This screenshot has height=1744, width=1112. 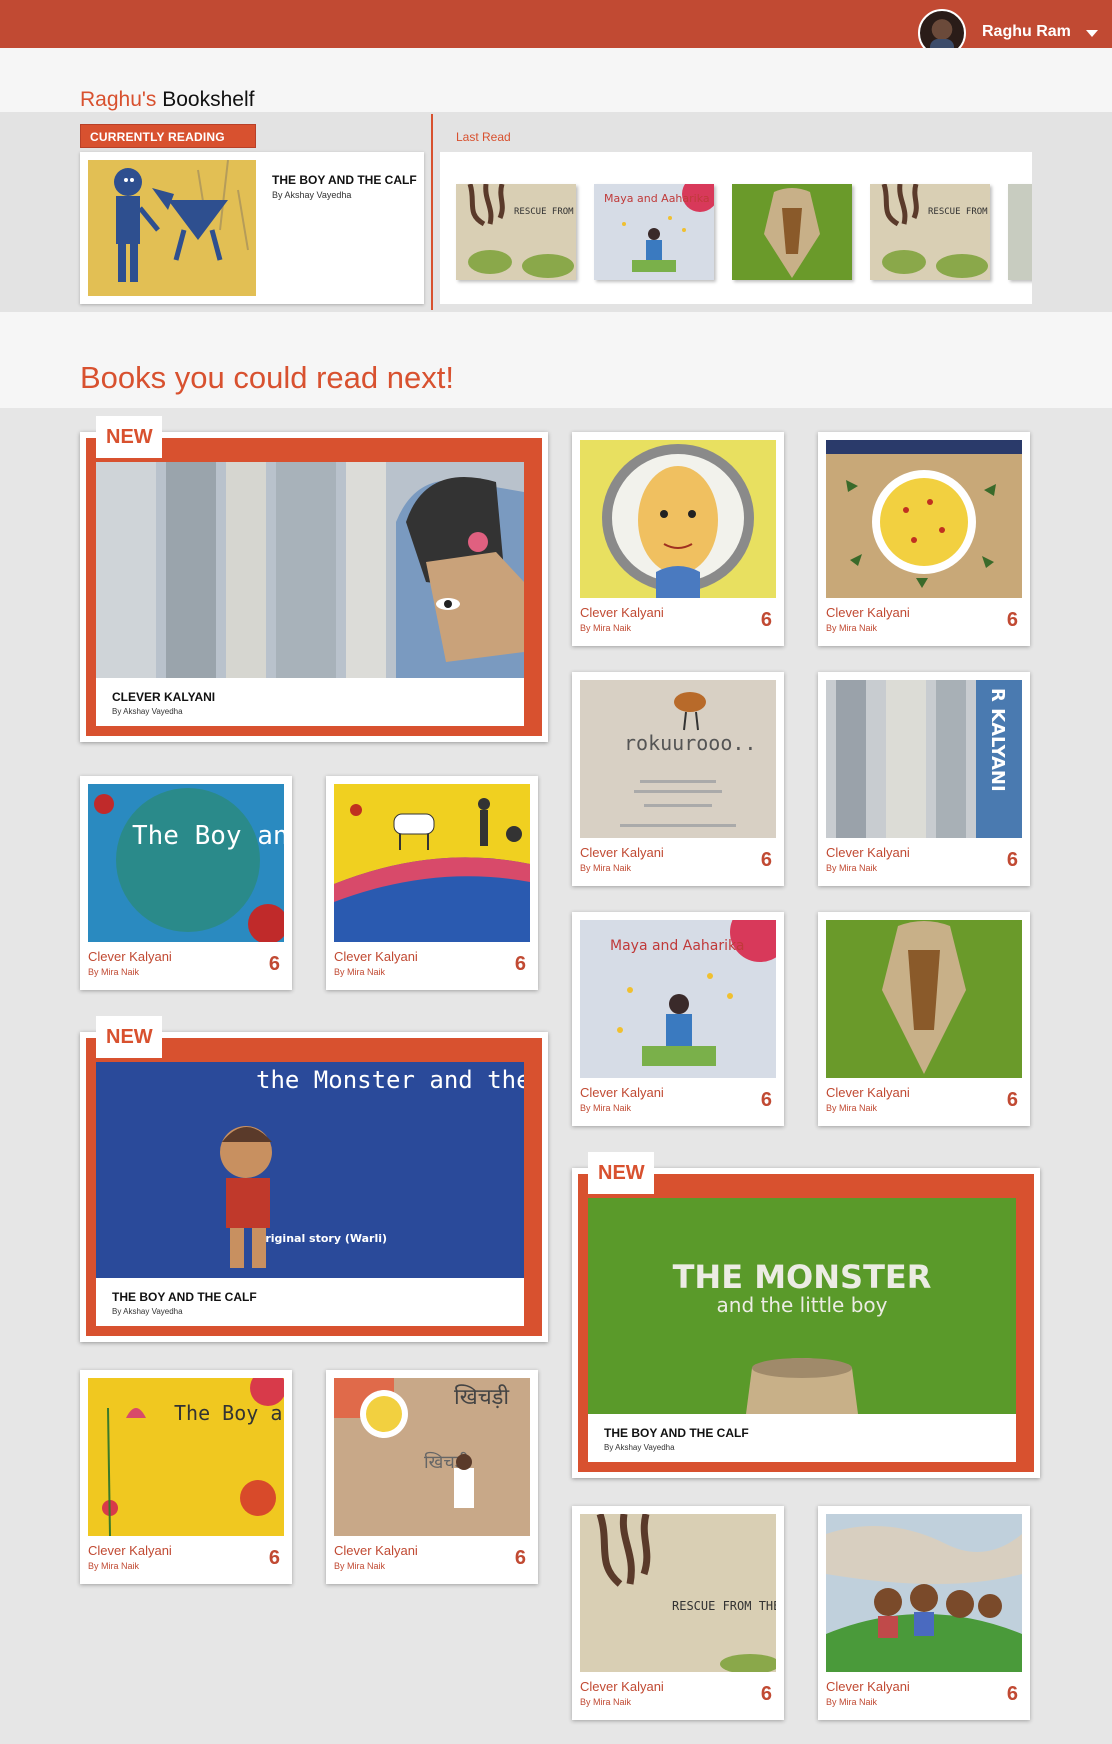 I want to click on book-cover: RESCUE FROM THE CLAW, so click(x=678, y=1593).